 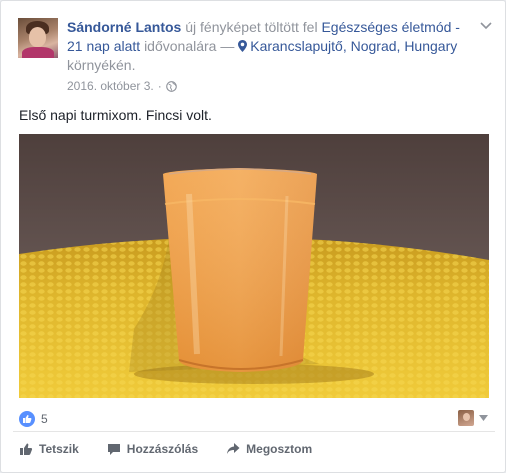 I want to click on comment-label: Hozzászólás, so click(x=162, y=449).